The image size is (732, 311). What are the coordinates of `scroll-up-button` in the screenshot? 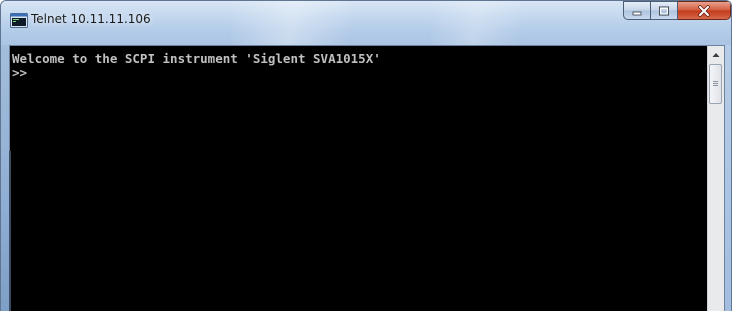 It's located at (716, 54).